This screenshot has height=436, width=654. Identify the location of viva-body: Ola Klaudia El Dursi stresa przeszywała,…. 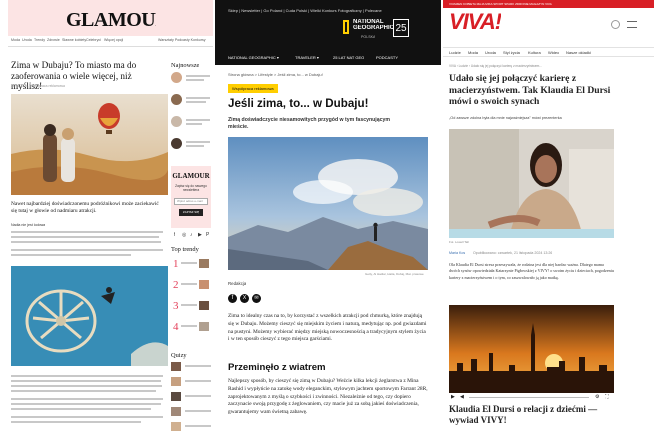
(531, 271).